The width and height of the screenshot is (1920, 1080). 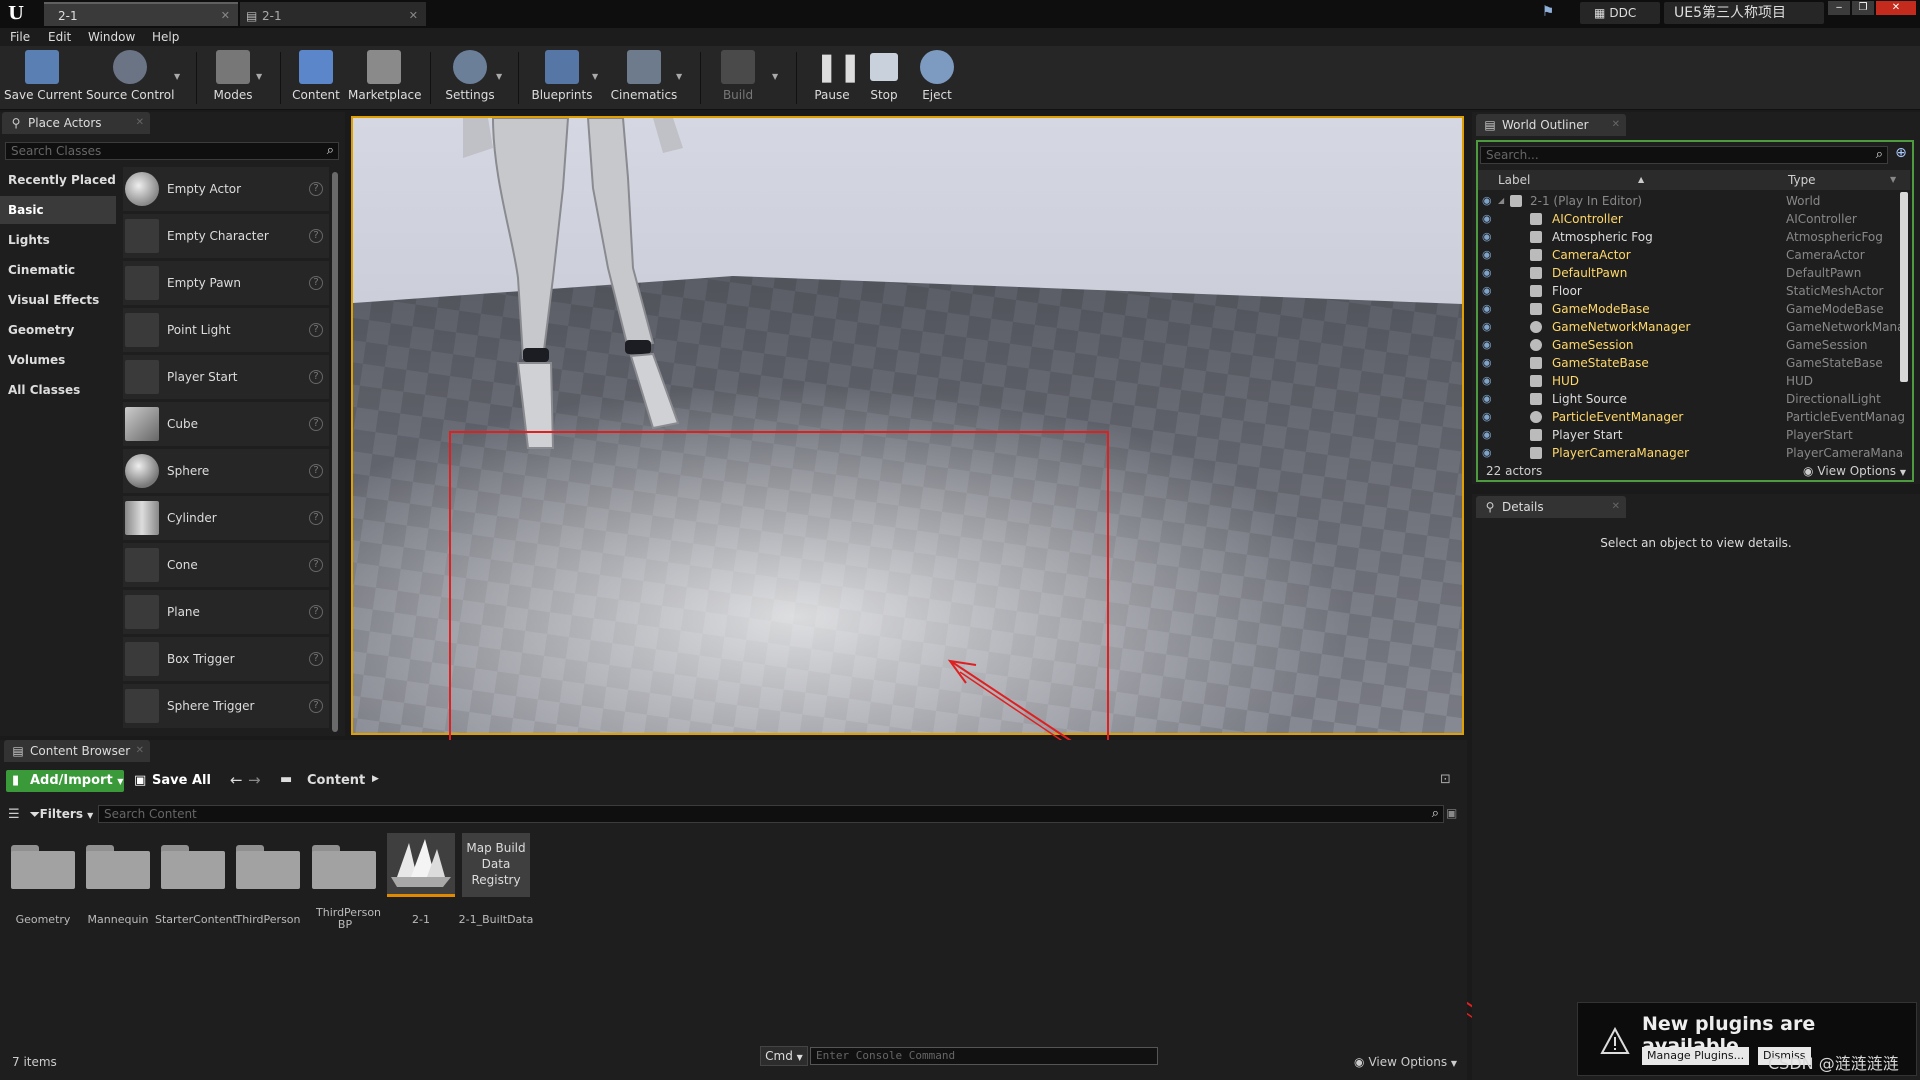 I want to click on console-cmd-dropdown: Cmd ▼, so click(x=784, y=1056).